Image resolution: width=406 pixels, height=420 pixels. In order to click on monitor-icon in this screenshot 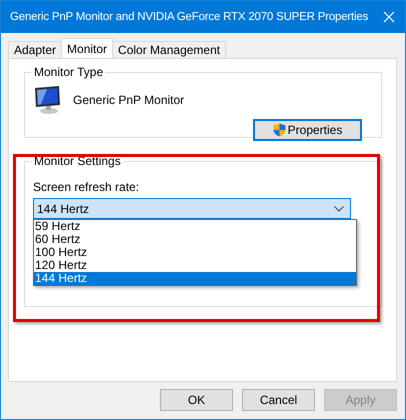, I will do `click(48, 100)`.